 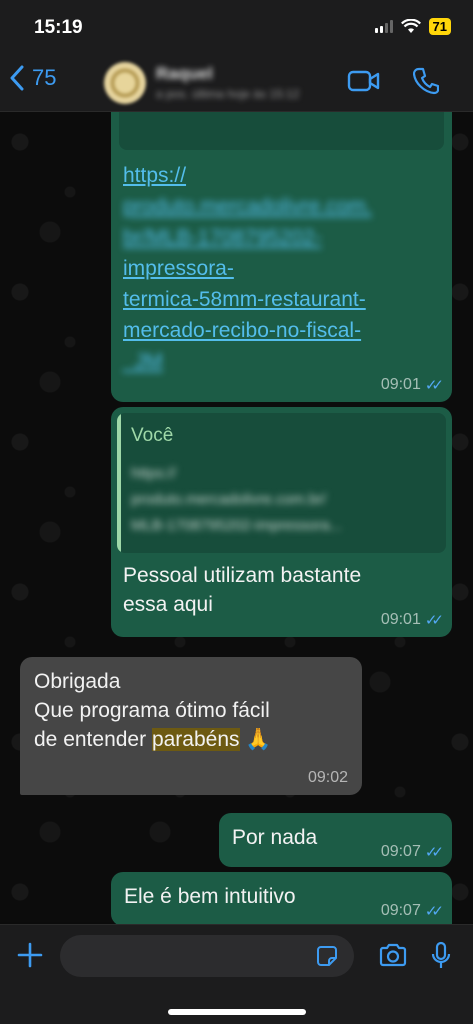 I want to click on unread-count: 75, so click(x=44, y=77).